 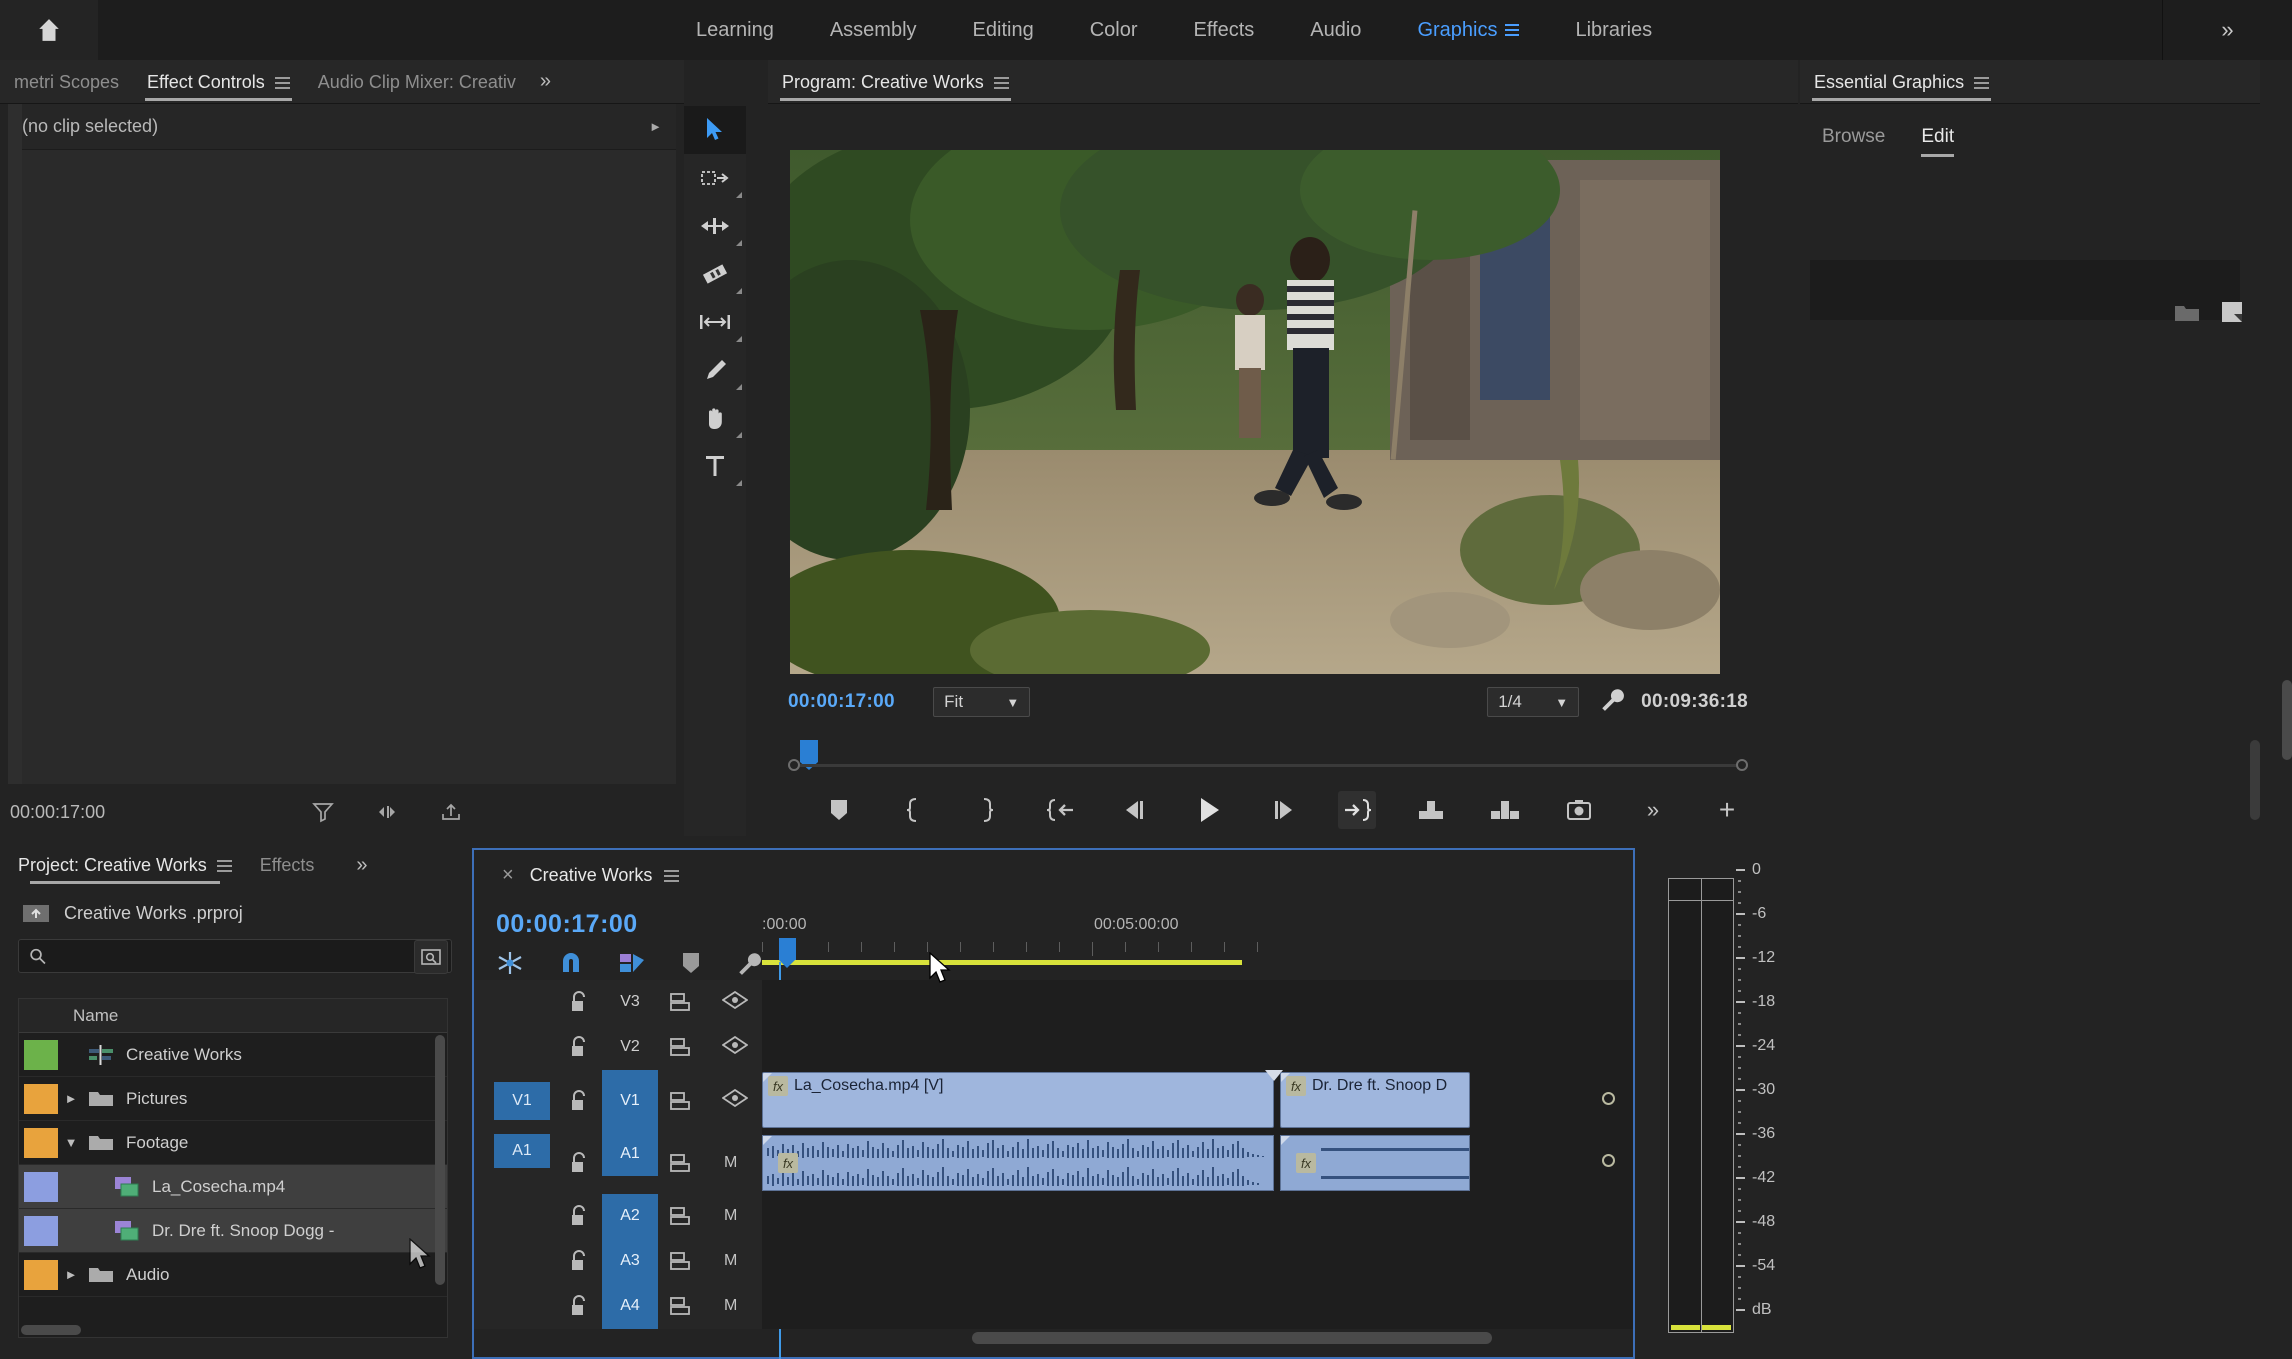 I want to click on new-folder-icon, so click(x=2187, y=312).